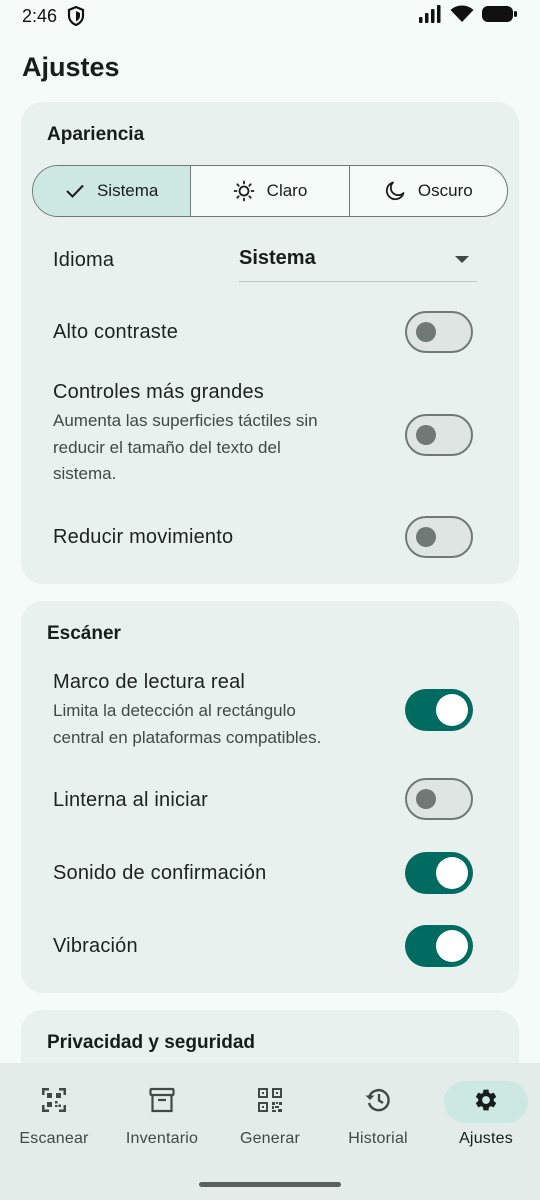 This screenshot has height=1200, width=540. What do you see at coordinates (430, 16) in the screenshot?
I see `signal-icon` at bounding box center [430, 16].